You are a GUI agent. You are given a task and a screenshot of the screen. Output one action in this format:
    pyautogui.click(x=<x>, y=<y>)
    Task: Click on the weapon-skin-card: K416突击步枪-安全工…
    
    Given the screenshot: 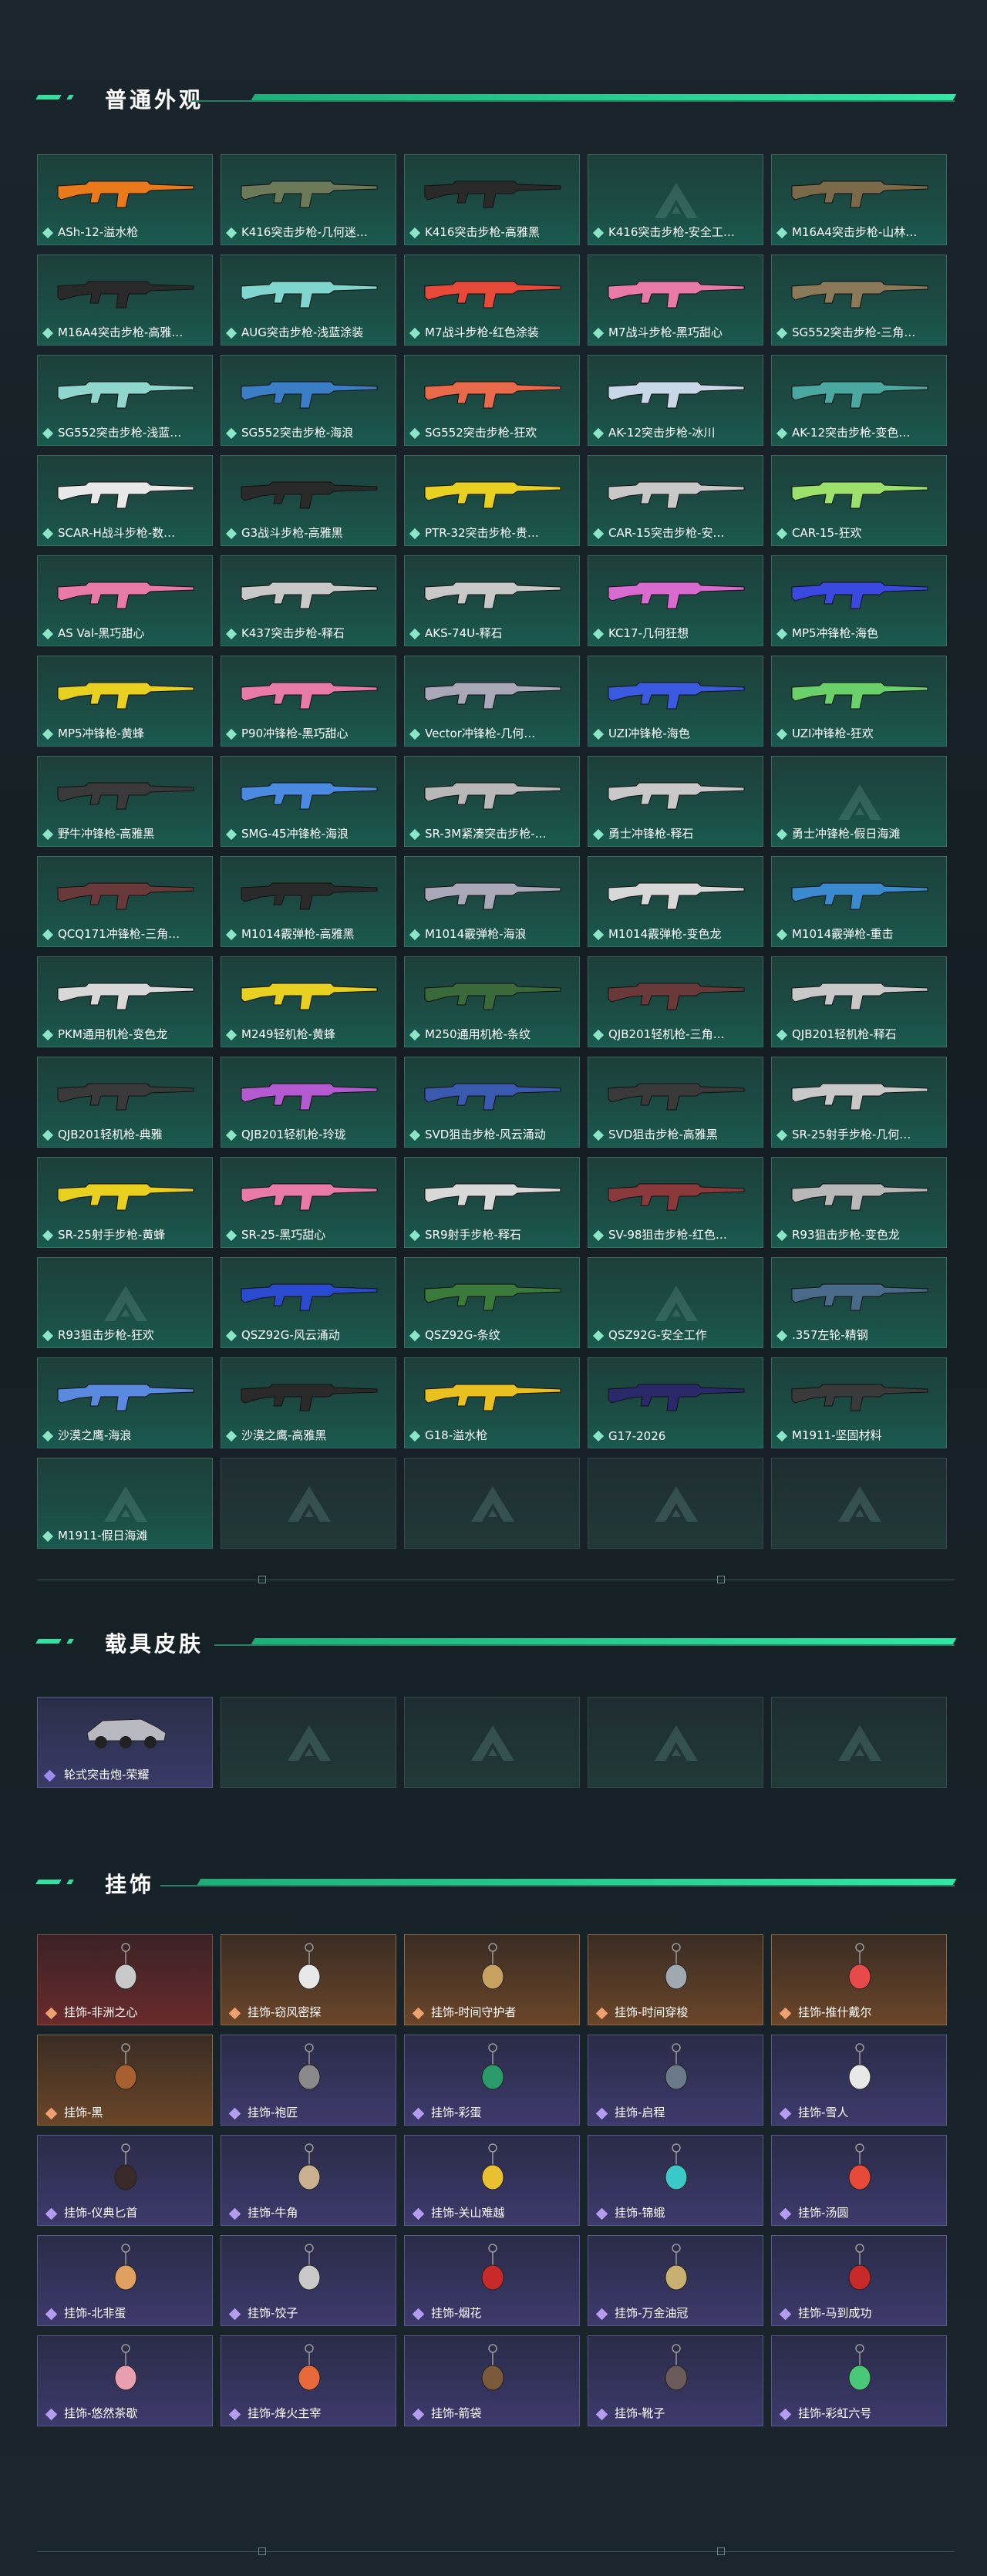 What is the action you would take?
    pyautogui.click(x=676, y=199)
    